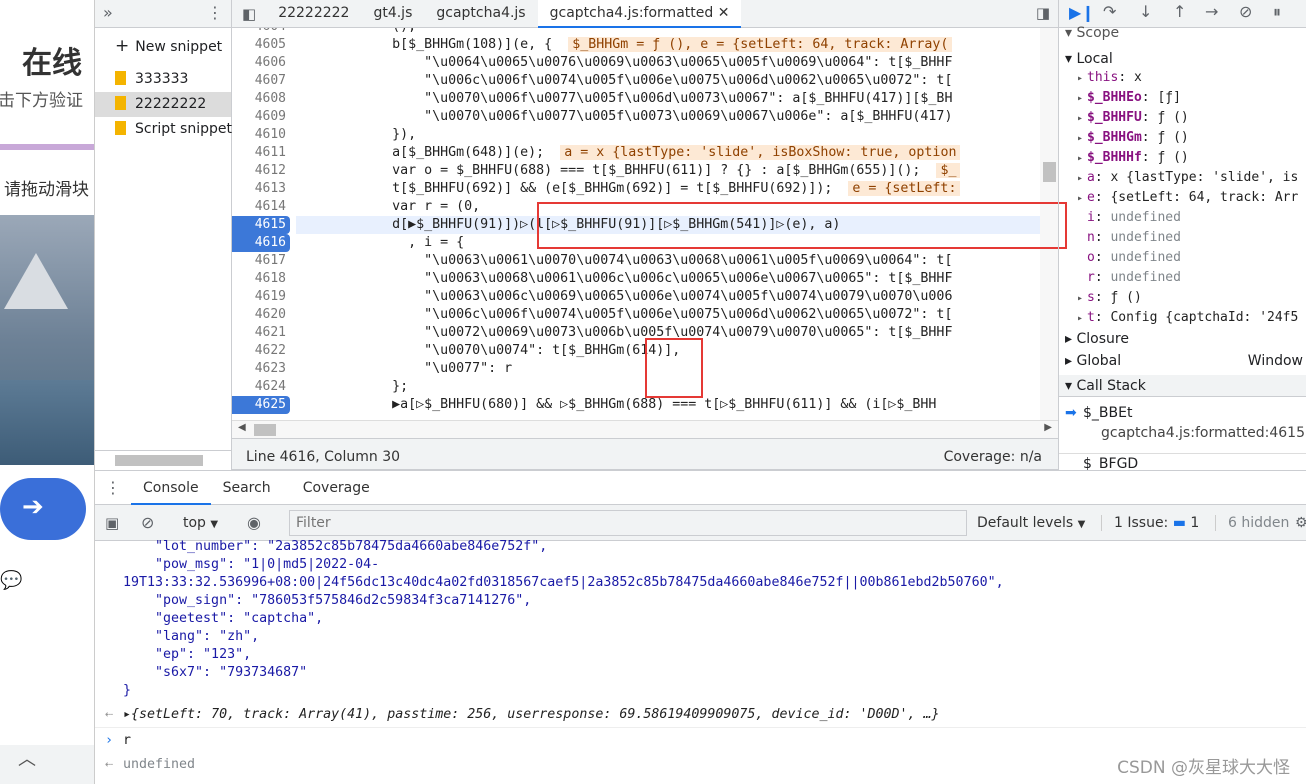  What do you see at coordinates (1182, 138) in the screenshot?
I see `scope-variable: ▸ $_BHHGm: ƒ ()` at bounding box center [1182, 138].